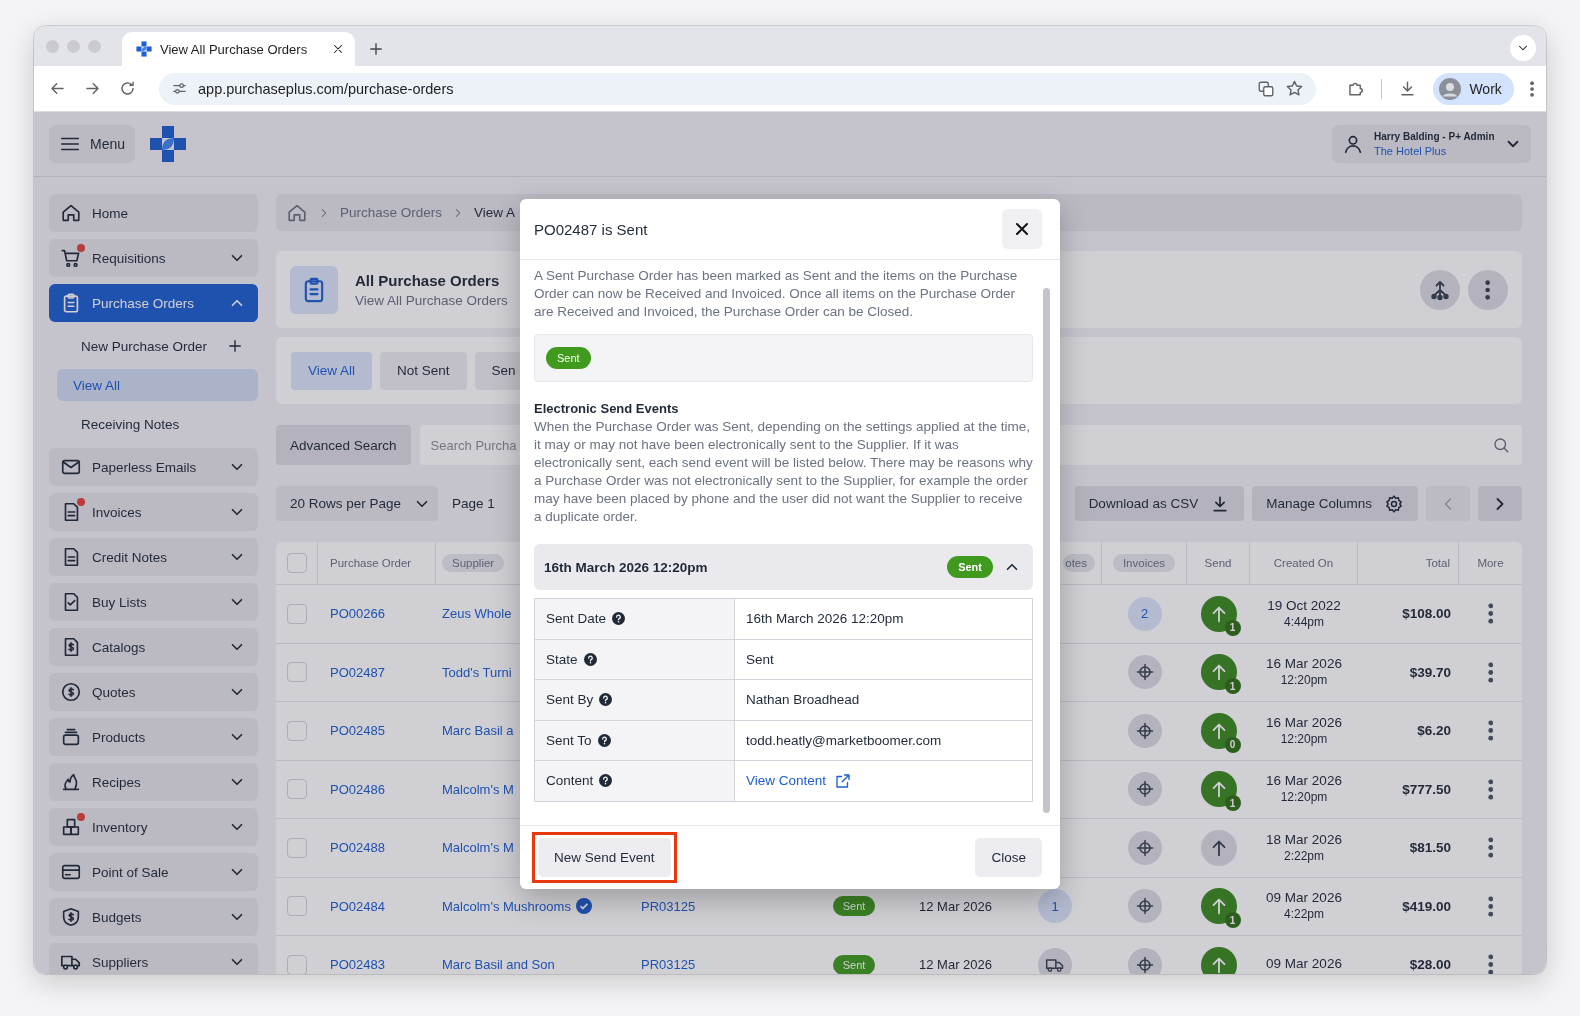  What do you see at coordinates (1426, 906) in the screenshot?
I see `table-cell: $419.00` at bounding box center [1426, 906].